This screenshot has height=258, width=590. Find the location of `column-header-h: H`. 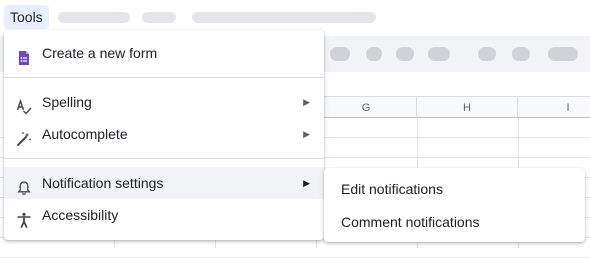

column-header-h: H is located at coordinates (467, 107).